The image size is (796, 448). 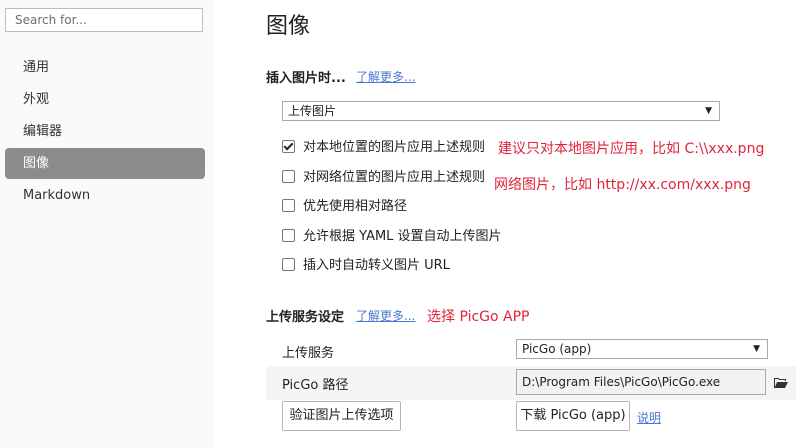 What do you see at coordinates (308, 353) in the screenshot?
I see `upload-service-label: 上传服务` at bounding box center [308, 353].